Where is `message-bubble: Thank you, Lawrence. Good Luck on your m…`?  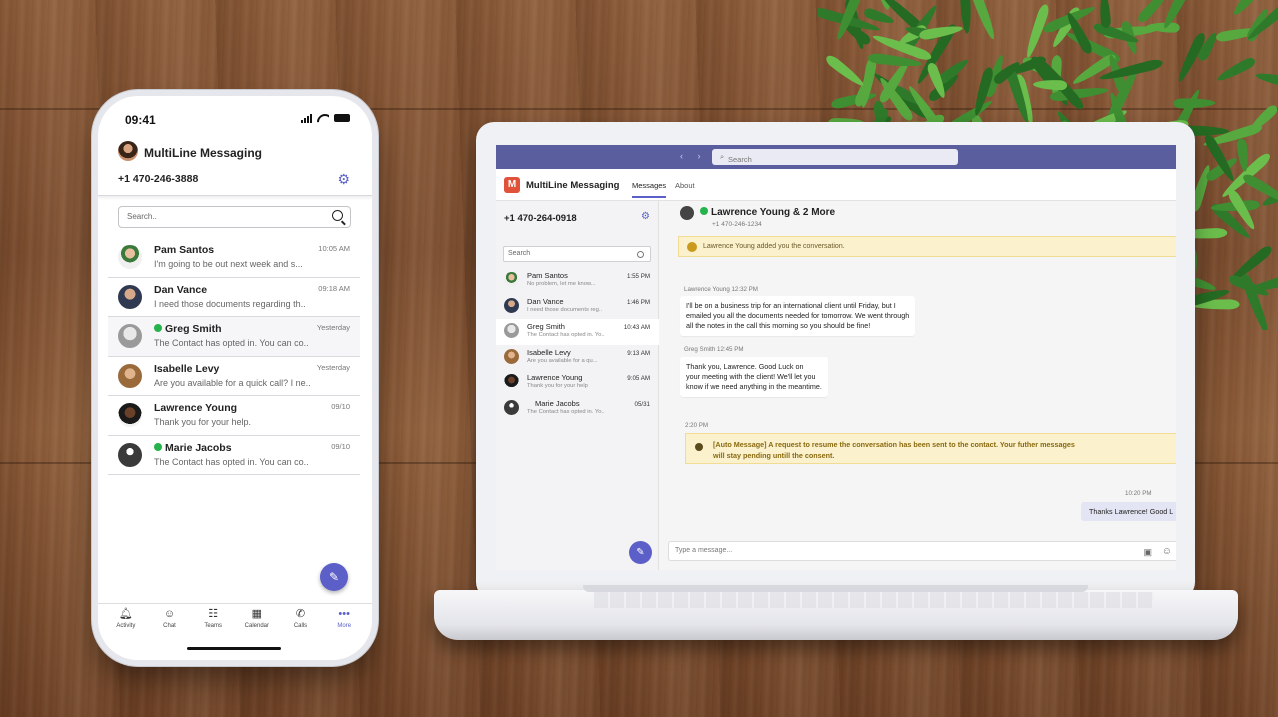 message-bubble: Thank you, Lawrence. Good Luck on your m… is located at coordinates (754, 377).